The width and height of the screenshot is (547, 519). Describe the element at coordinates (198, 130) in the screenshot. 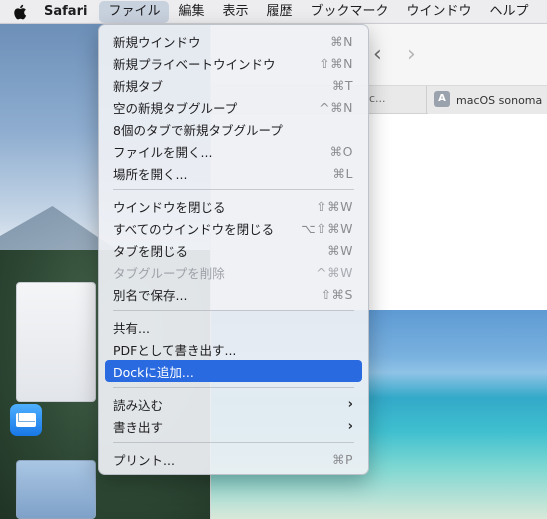

I see `menu-item-label: 8個のタブで新規タブグループ` at that location.